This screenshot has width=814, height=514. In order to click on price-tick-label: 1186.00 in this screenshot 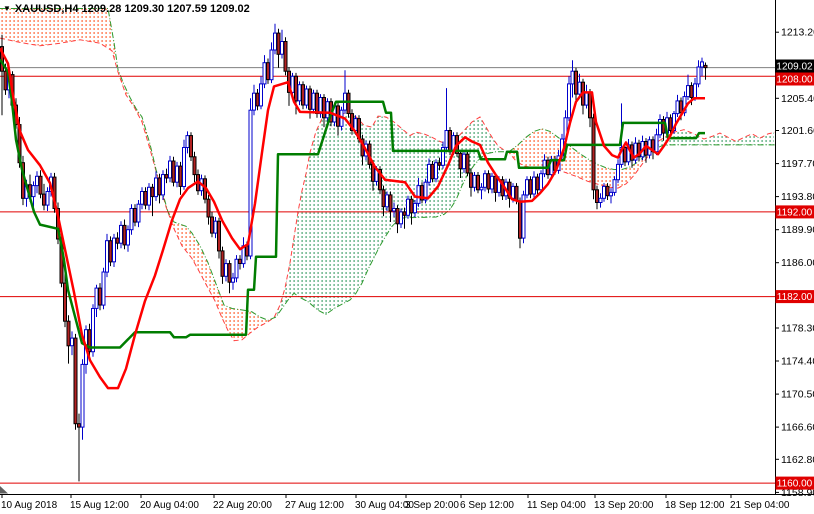, I will do `click(797, 263)`.